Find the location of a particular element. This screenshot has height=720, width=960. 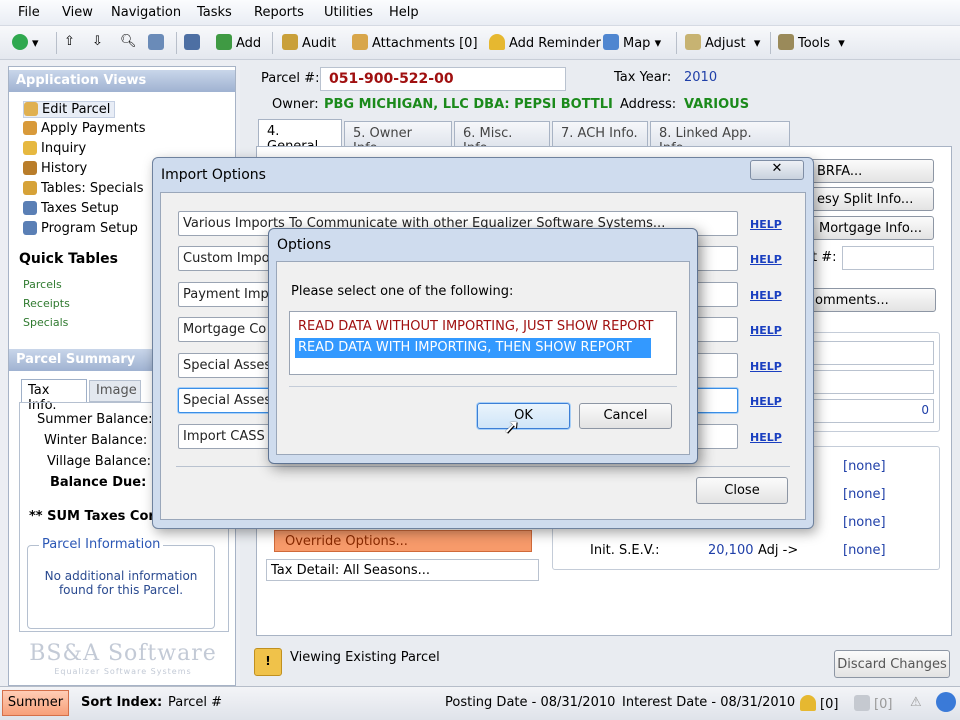

search-icon: 🔍︎ is located at coordinates (128, 41).